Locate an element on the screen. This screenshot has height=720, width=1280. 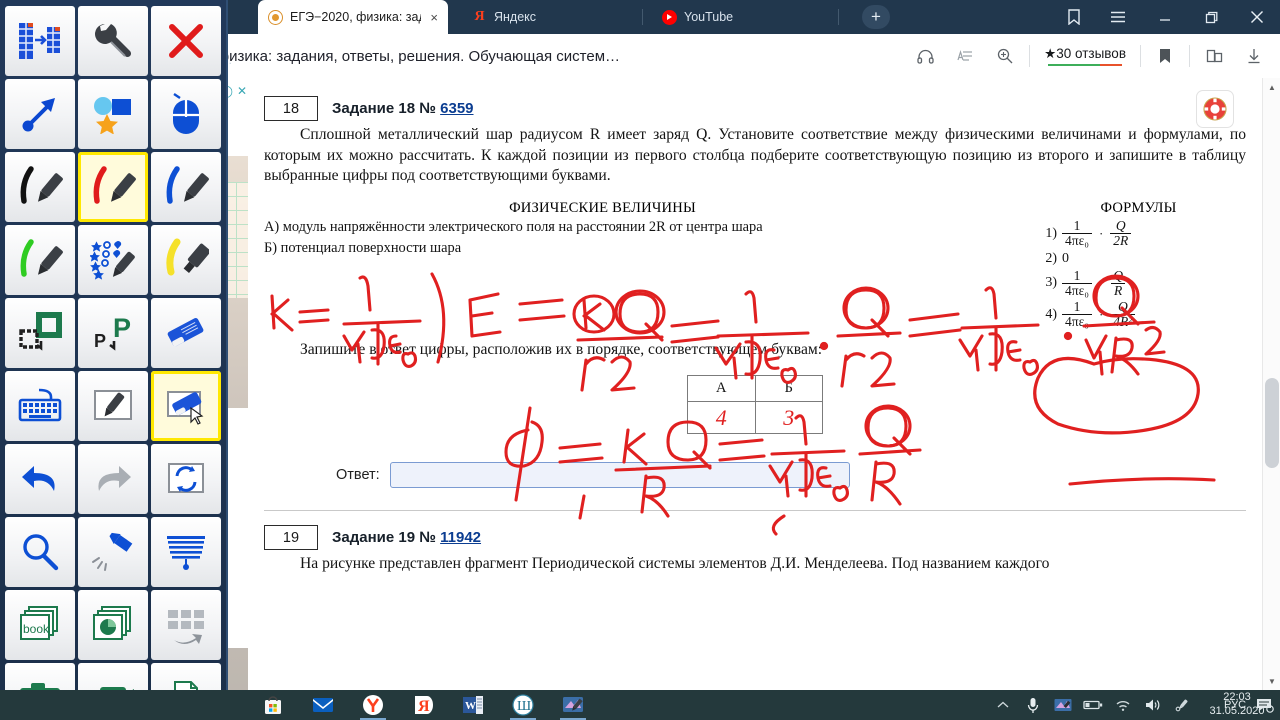
wrench-settings-icon is located at coordinates (113, 41).